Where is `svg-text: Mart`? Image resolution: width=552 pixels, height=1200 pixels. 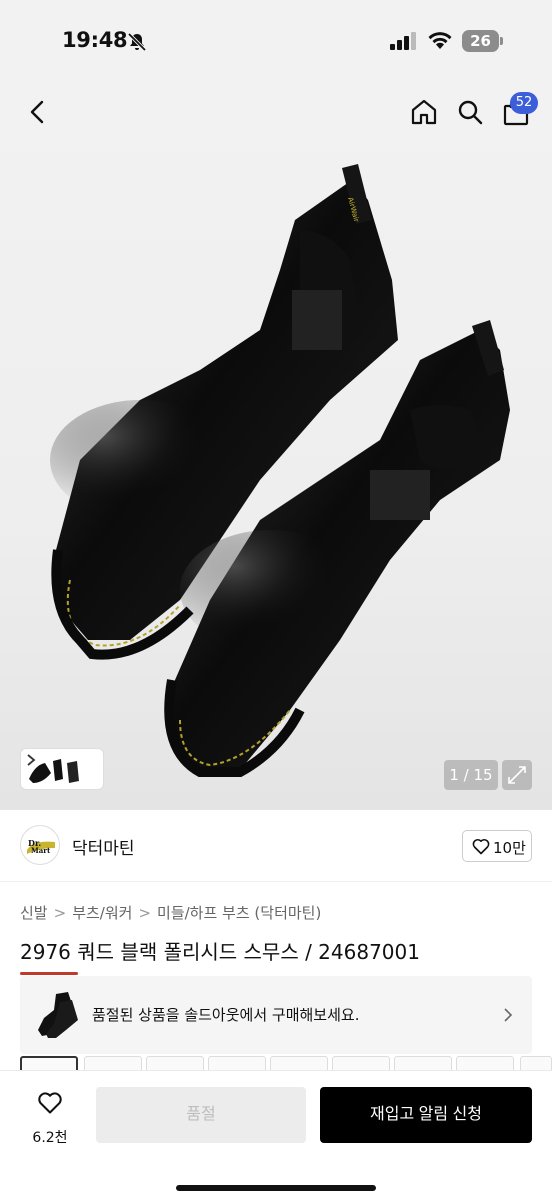 svg-text: Mart is located at coordinates (41, 850).